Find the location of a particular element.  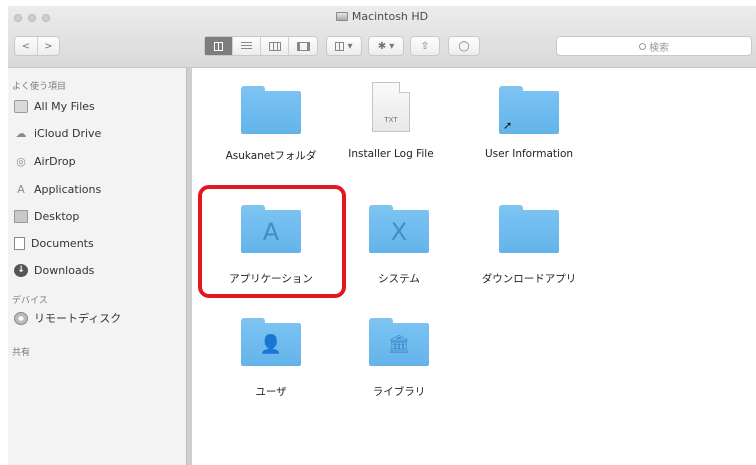

title-bar: Macintosh HD < > ▾ ✱ ▾ ⇧ ◯ 検索 is located at coordinates (382, 37).